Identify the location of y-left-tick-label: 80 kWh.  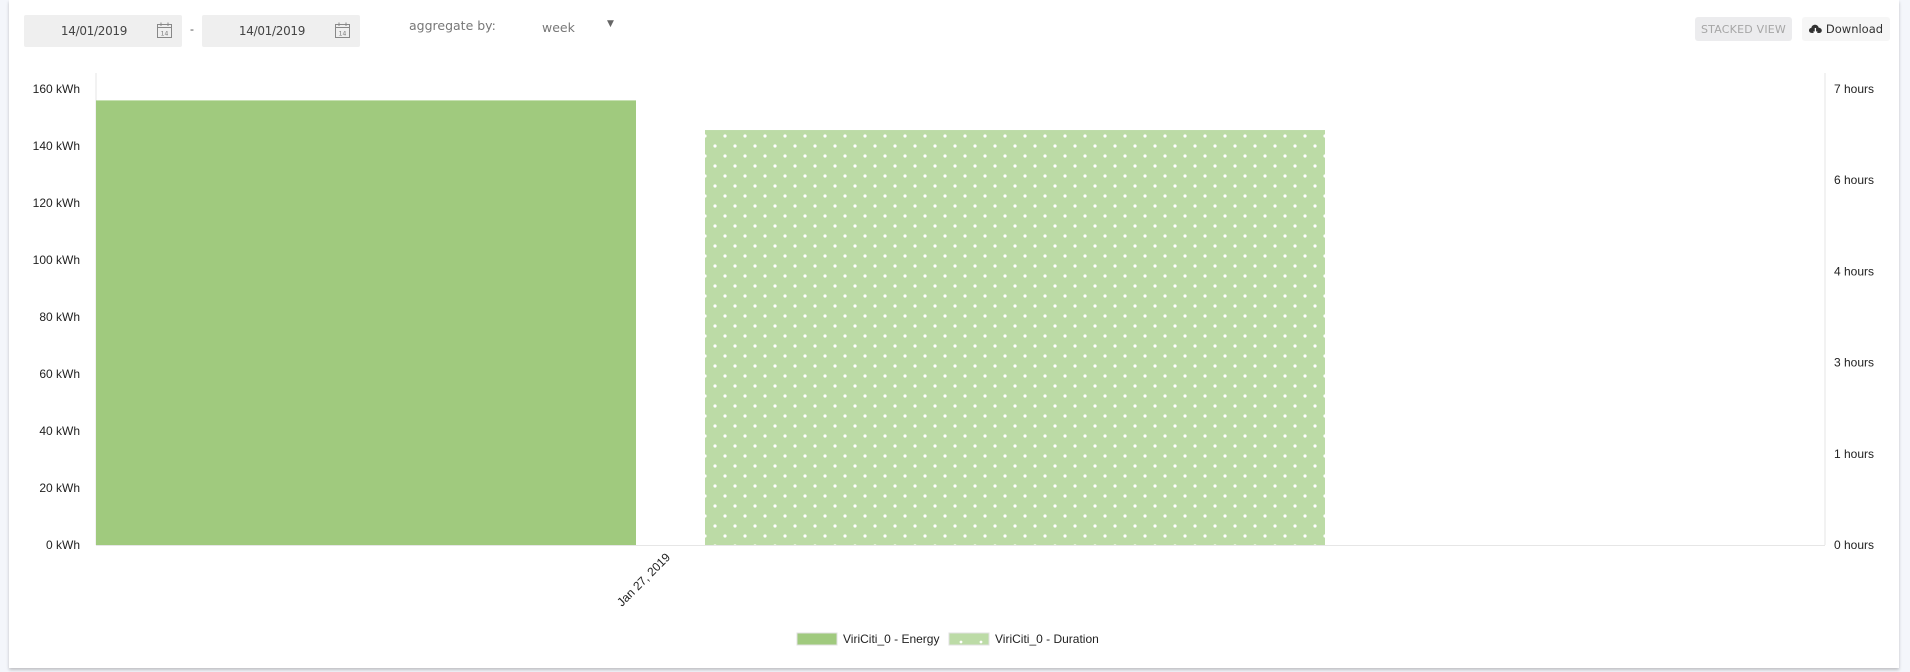
(59, 317).